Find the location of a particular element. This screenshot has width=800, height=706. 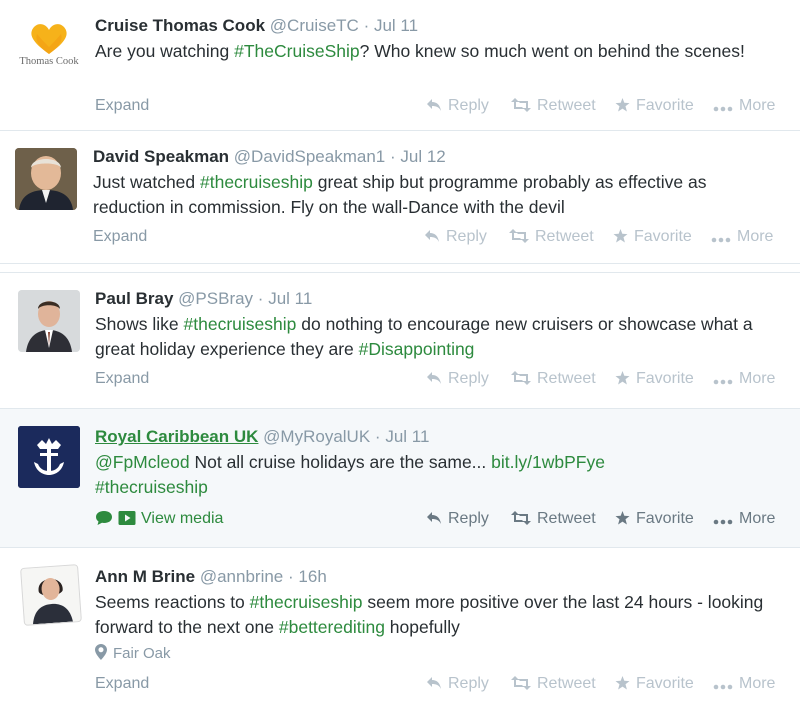

user-handle: @MyRoyalUK is located at coordinates (316, 436).